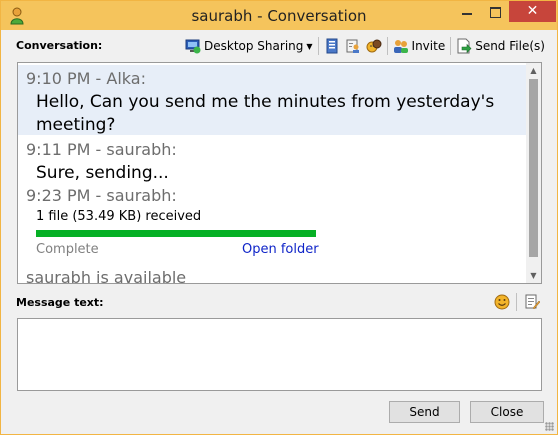 The image size is (558, 435). What do you see at coordinates (193, 46) in the screenshot?
I see `monitor-icon` at bounding box center [193, 46].